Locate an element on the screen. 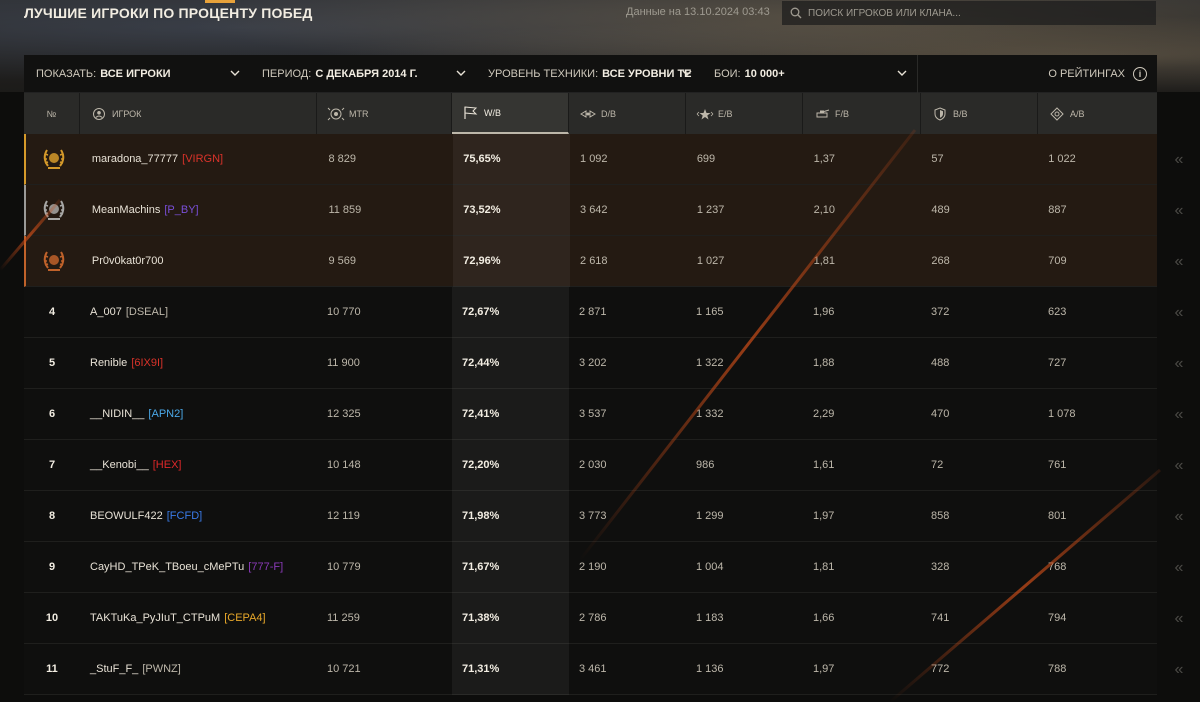 This screenshot has width=1200, height=702. column-rank: № is located at coordinates (52, 113).